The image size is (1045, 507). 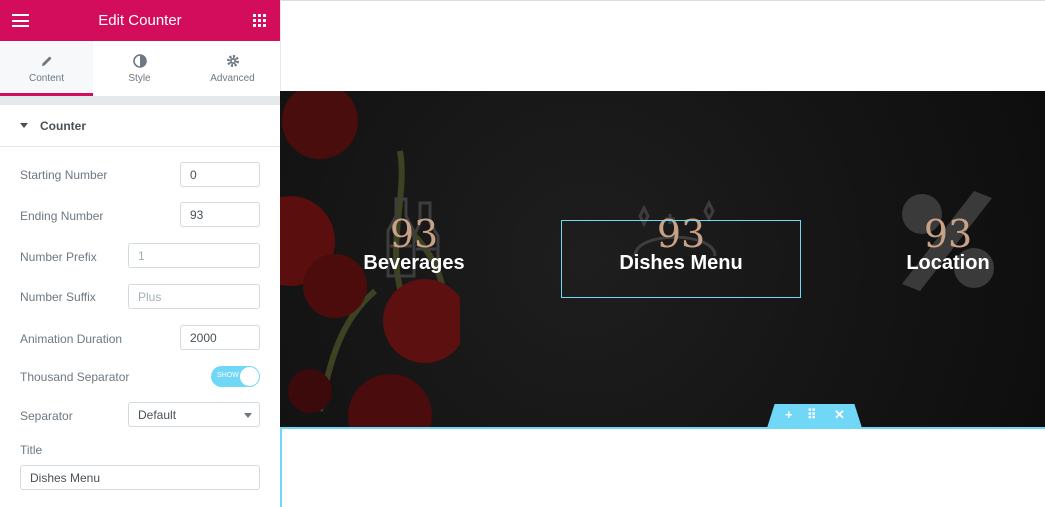 I want to click on panel-title: Edit Counter, so click(x=140, y=20).